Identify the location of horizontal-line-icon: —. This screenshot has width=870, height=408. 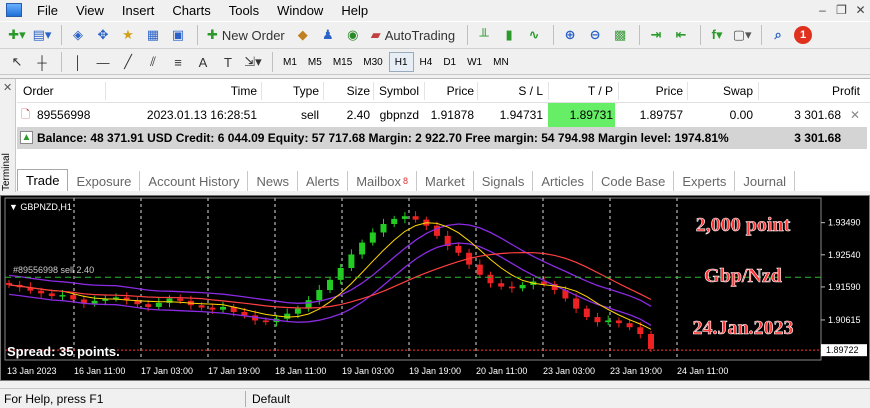
(103, 62).